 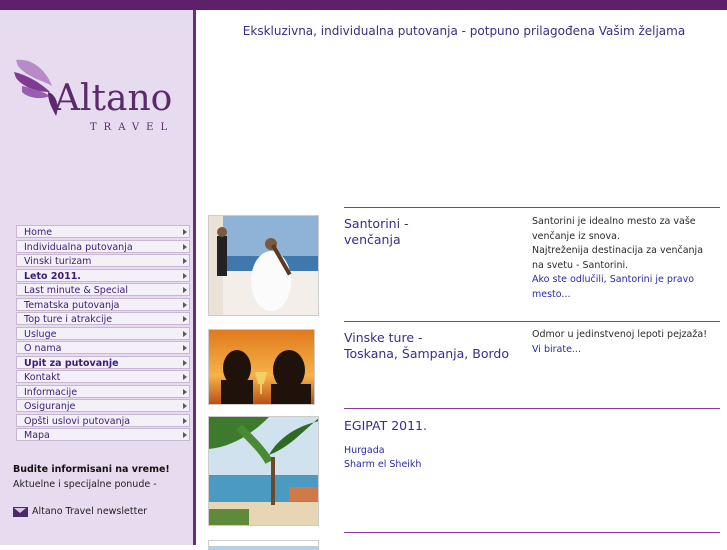 I want to click on nav-item: Home, so click(x=103, y=231).